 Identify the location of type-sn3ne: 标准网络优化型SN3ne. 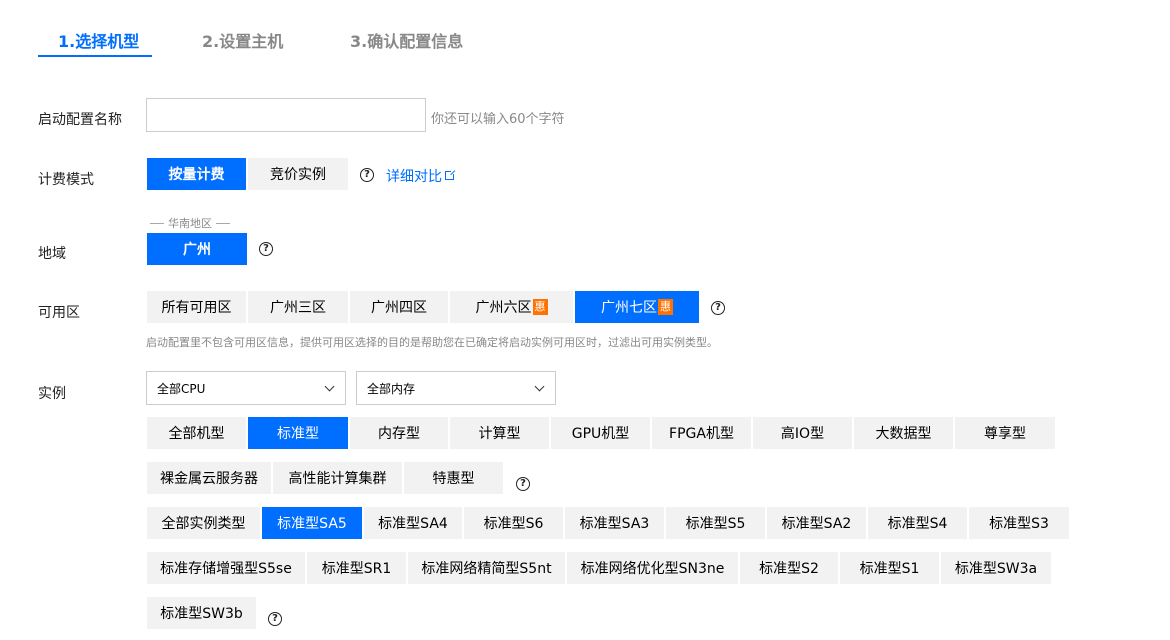
(652, 568).